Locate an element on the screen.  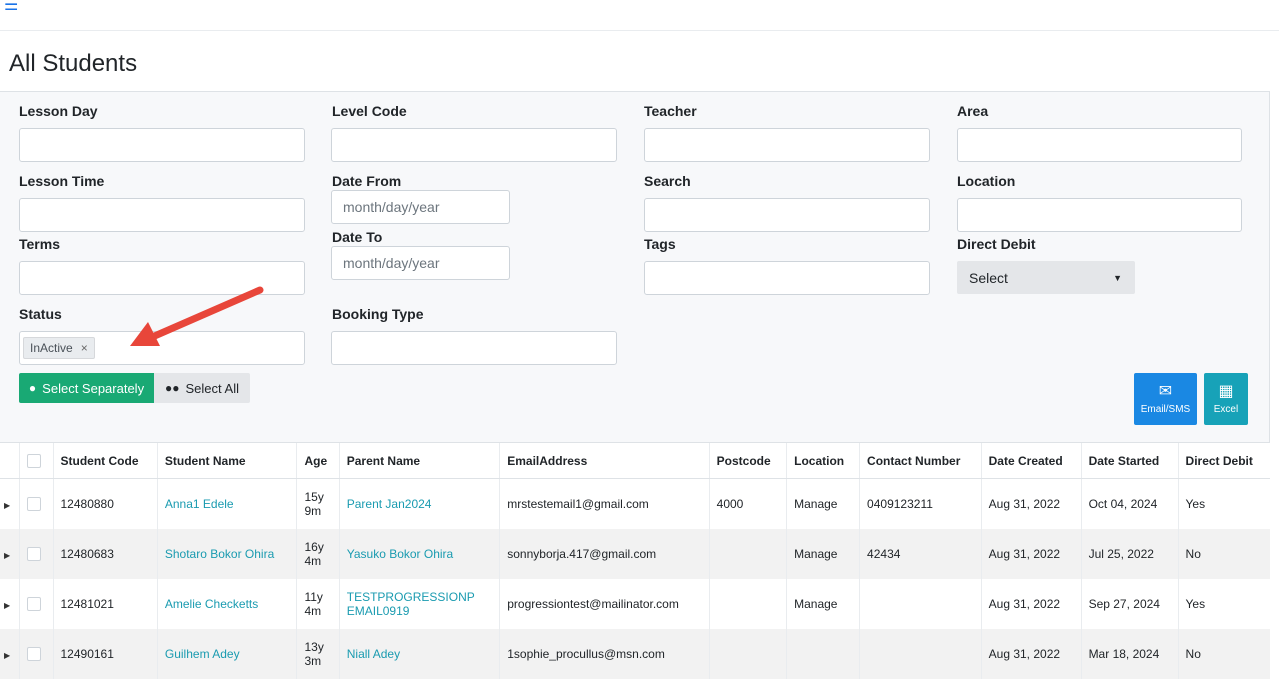
column-header: Direct Debit is located at coordinates (1223, 460).